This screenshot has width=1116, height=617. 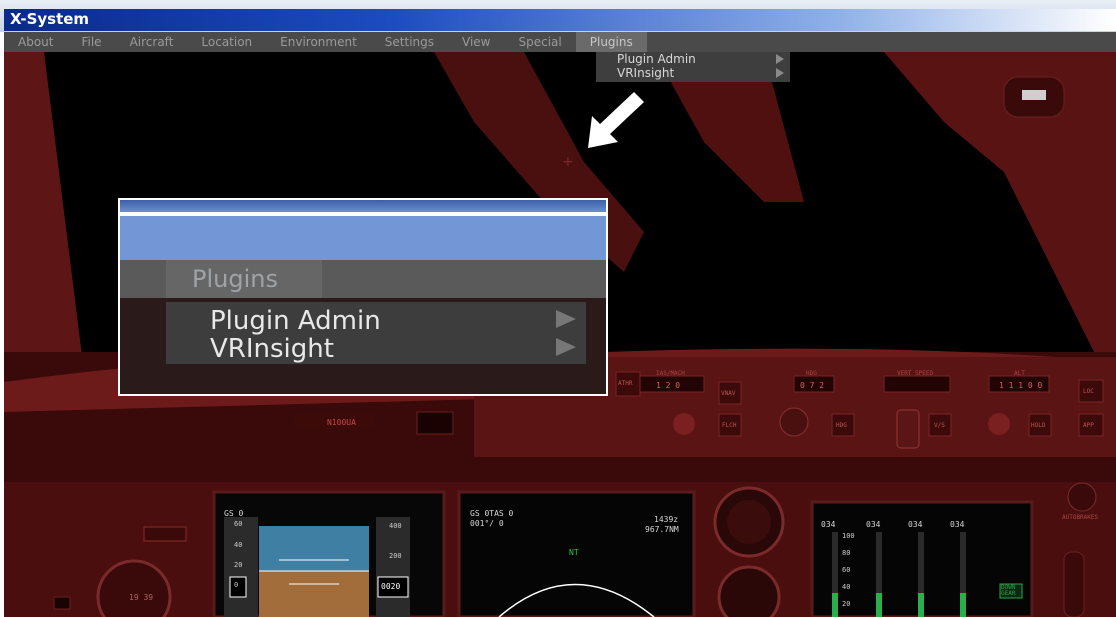 What do you see at coordinates (391, 586) in the screenshot?
I see `pfd-alt-box: 0020` at bounding box center [391, 586].